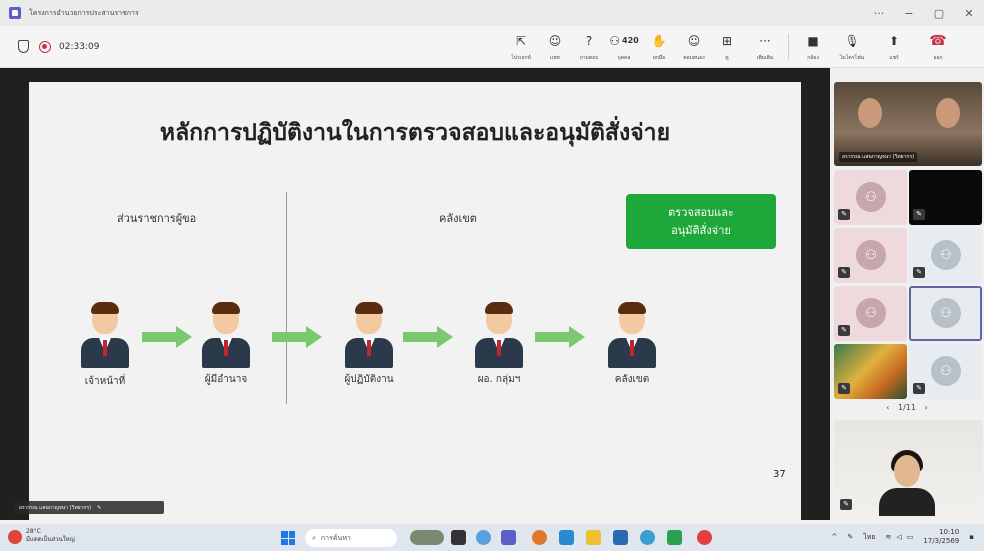 This screenshot has width=984, height=551. I want to click on language-indicator: ไทย, so click(869, 537).